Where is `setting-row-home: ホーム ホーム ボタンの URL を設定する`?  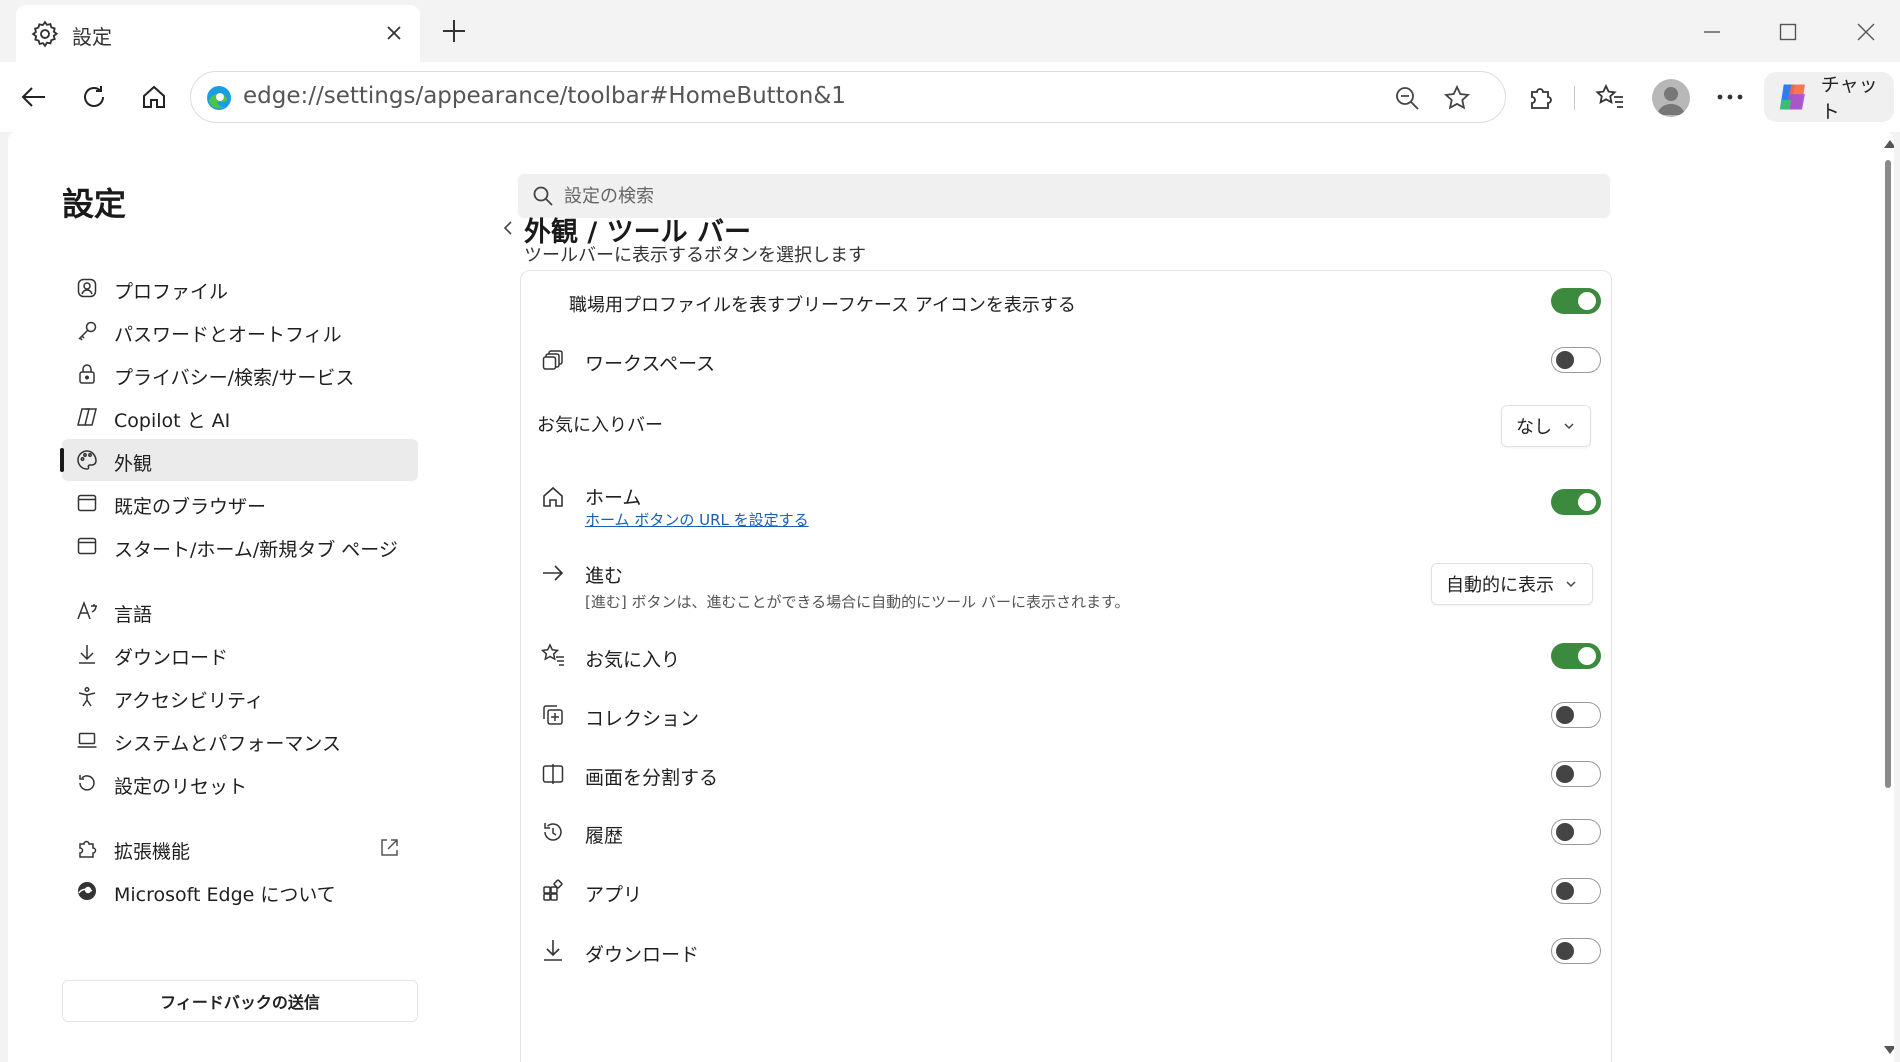 setting-row-home: ホーム ホーム ボタンの URL を設定する is located at coordinates (1066, 501).